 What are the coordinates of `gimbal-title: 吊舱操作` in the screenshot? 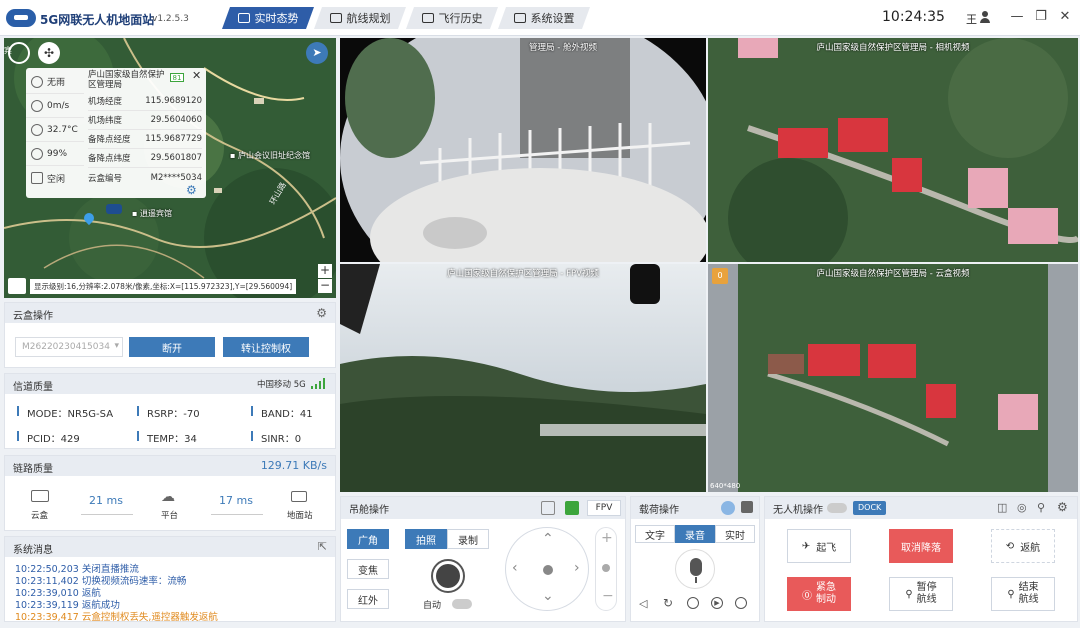 It's located at (483, 508).